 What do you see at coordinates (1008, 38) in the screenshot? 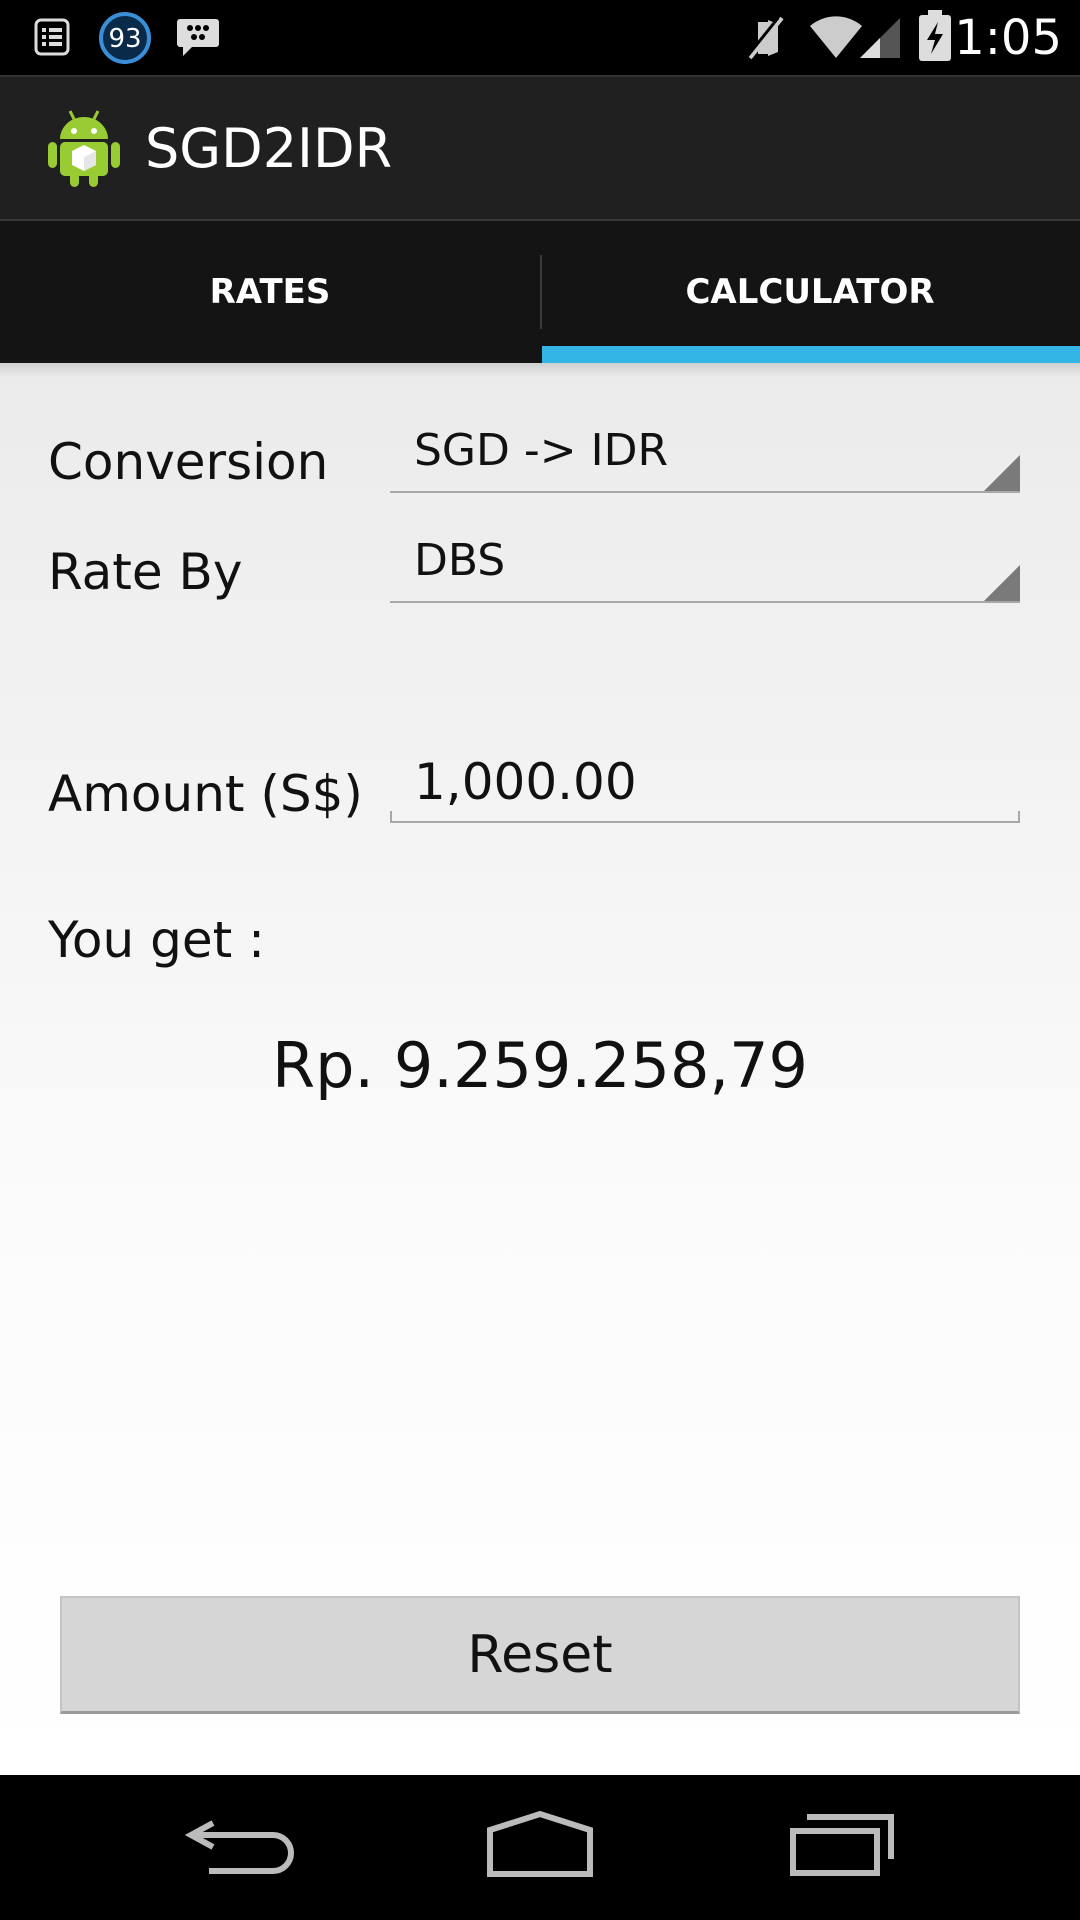
I see `status-time: 1:05` at bounding box center [1008, 38].